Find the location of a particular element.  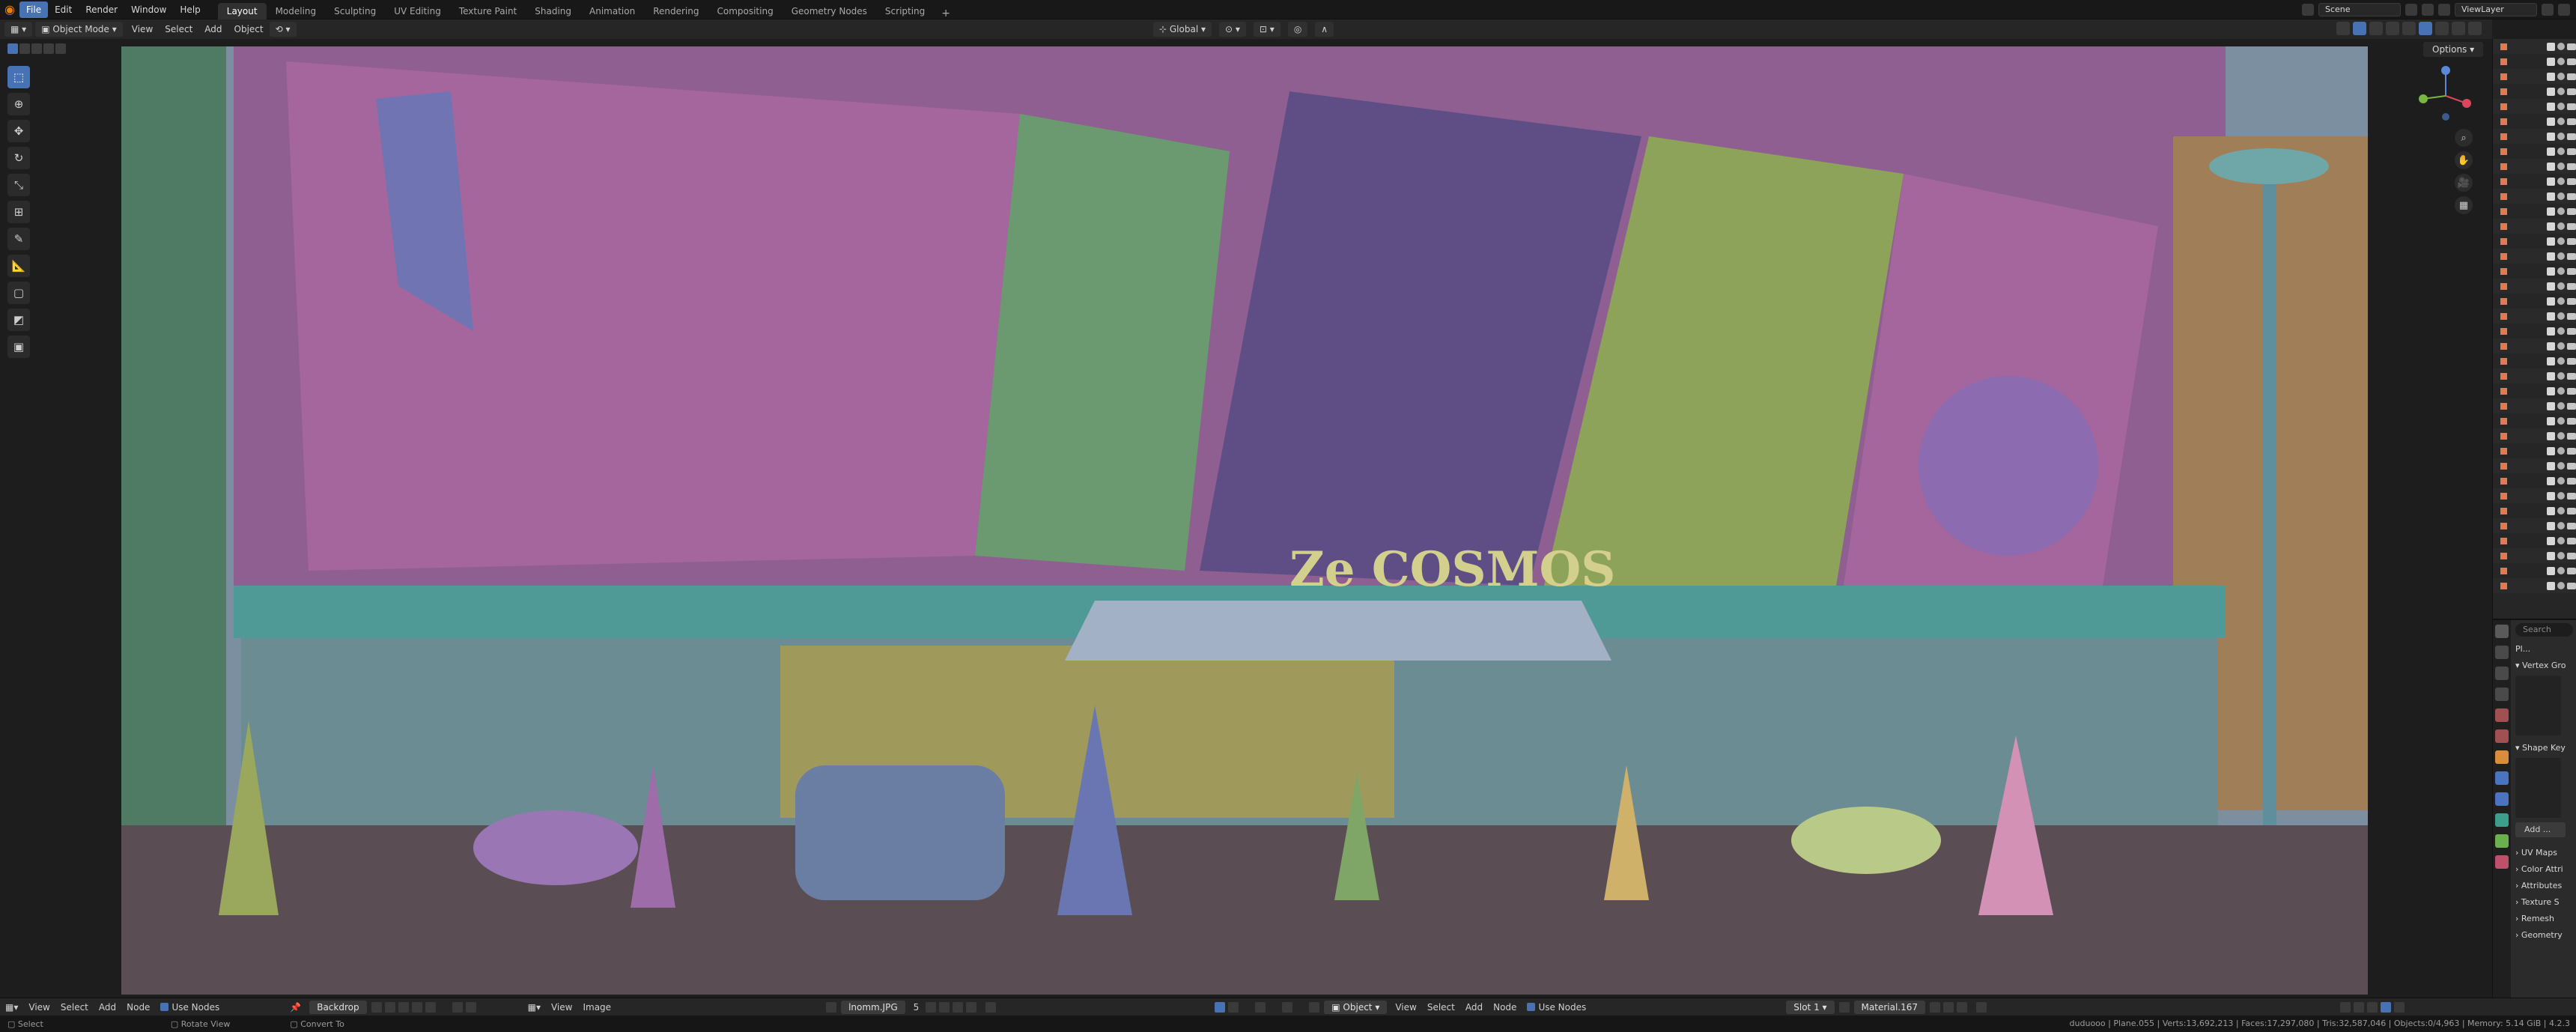

material-tab-icon is located at coordinates (2502, 862).